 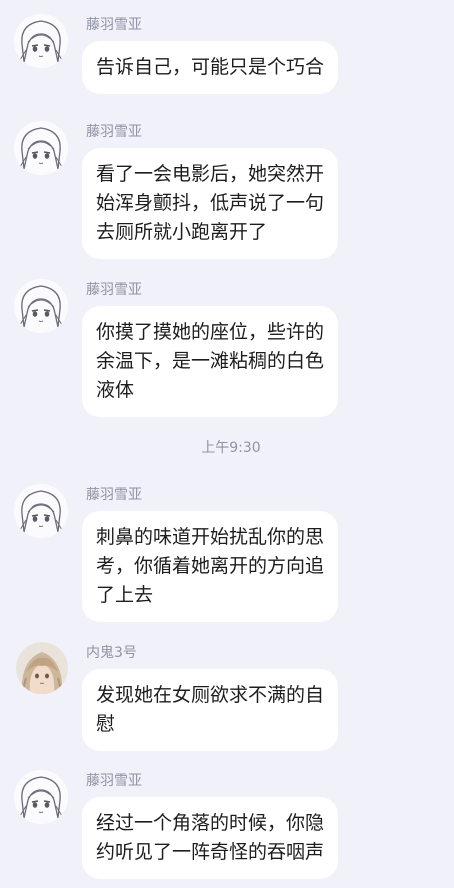 What do you see at coordinates (210, 823) in the screenshot?
I see `message-text: 经过一个角落的时候，你隐` at bounding box center [210, 823].